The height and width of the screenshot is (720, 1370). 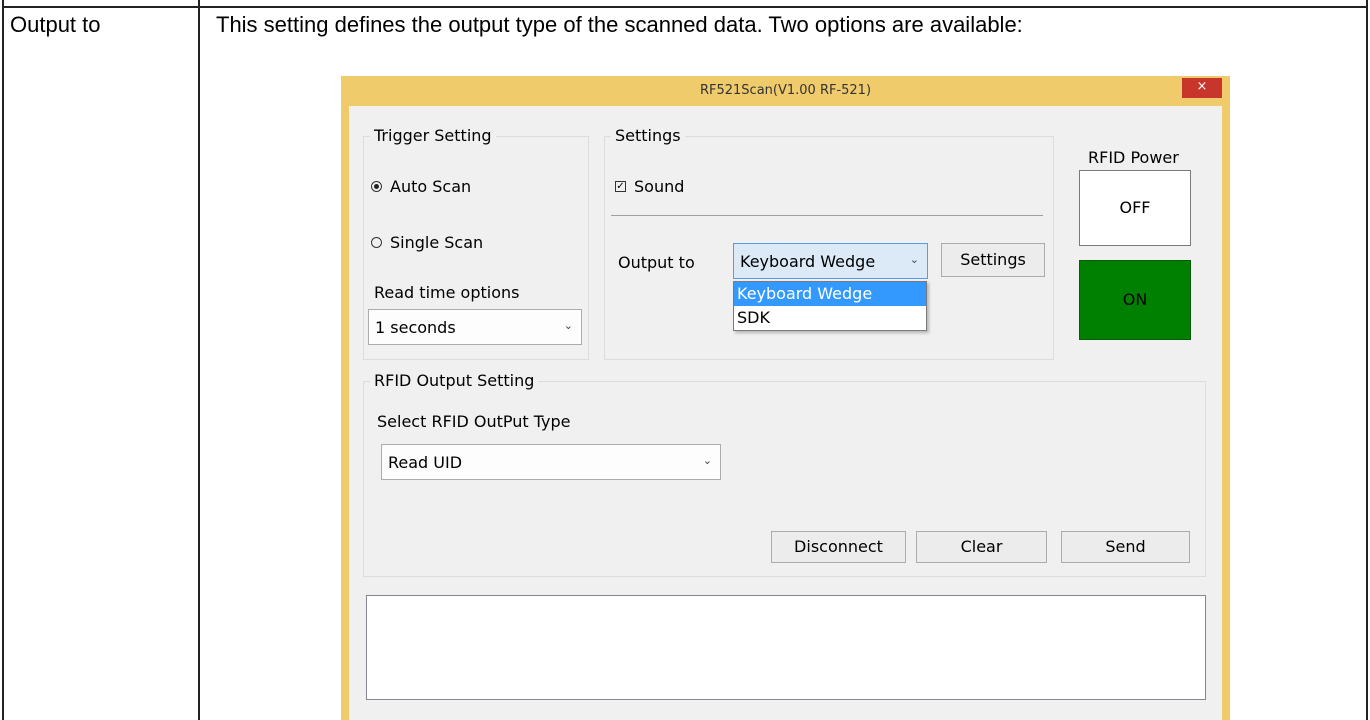 What do you see at coordinates (659, 186) in the screenshot?
I see `sound-label: Sound` at bounding box center [659, 186].